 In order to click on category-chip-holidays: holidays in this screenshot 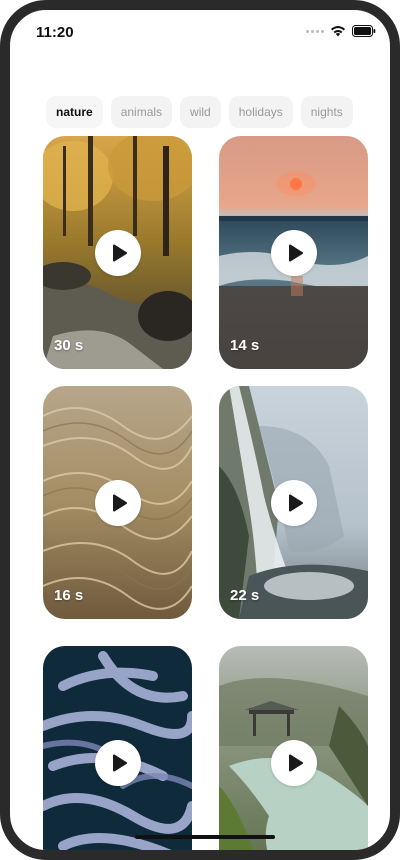, I will do `click(260, 112)`.